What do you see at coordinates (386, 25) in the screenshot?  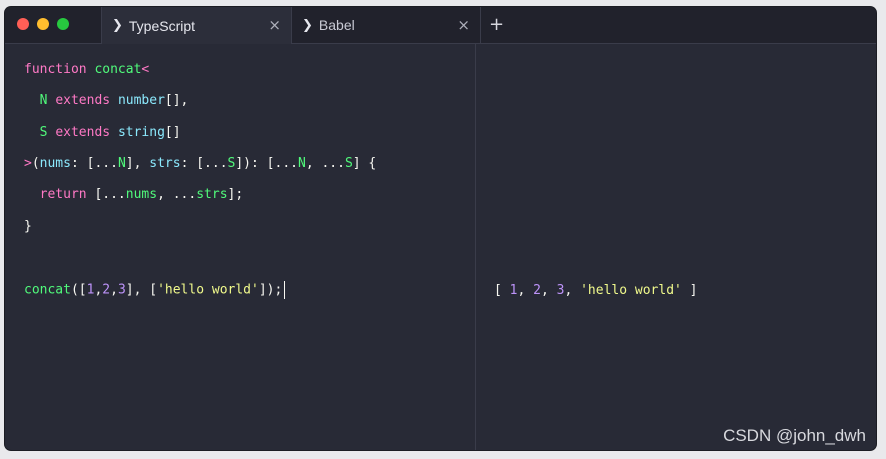 I see `tab-babel: ❯ Babel ×` at bounding box center [386, 25].